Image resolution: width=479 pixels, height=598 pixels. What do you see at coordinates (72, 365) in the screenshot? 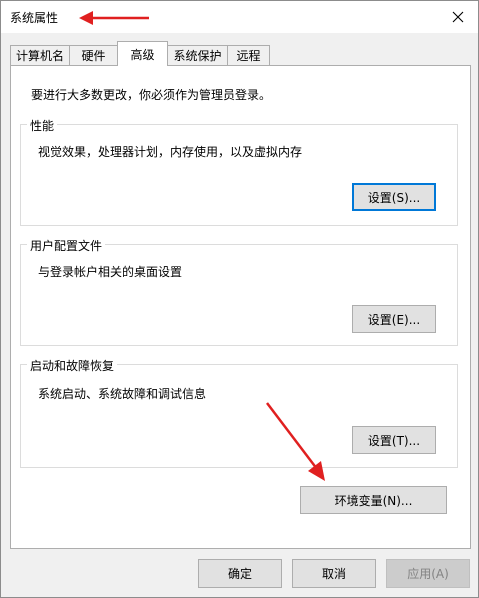
I see `startup-recovery-group-title: 启动和故障恢复` at bounding box center [72, 365].